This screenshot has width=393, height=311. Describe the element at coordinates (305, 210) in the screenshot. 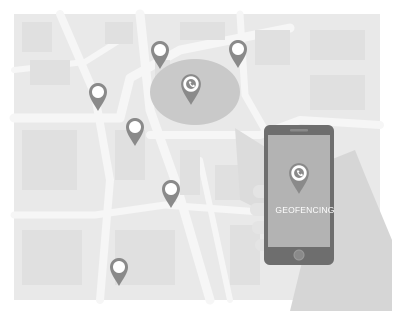

I see `phone-screen-label: GEOFENCING` at that location.